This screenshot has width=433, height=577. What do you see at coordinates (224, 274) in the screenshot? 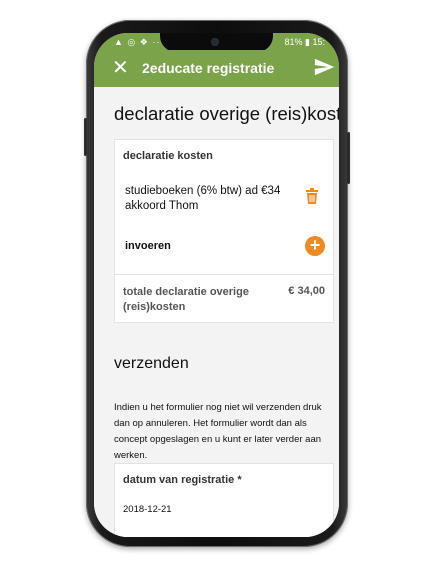
I see `divider` at bounding box center [224, 274].